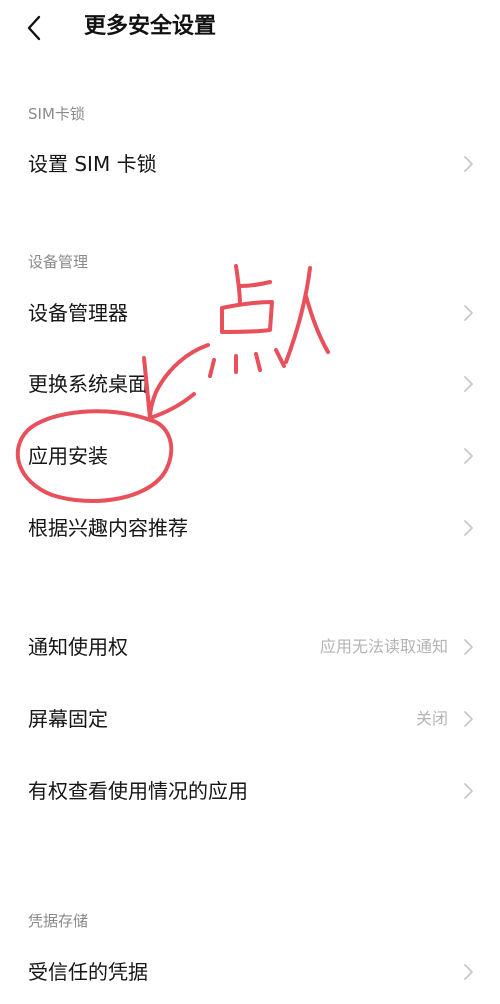 The width and height of the screenshot is (500, 1004). What do you see at coordinates (58, 262) in the screenshot?
I see `section-label-device-management: 设备管理` at bounding box center [58, 262].